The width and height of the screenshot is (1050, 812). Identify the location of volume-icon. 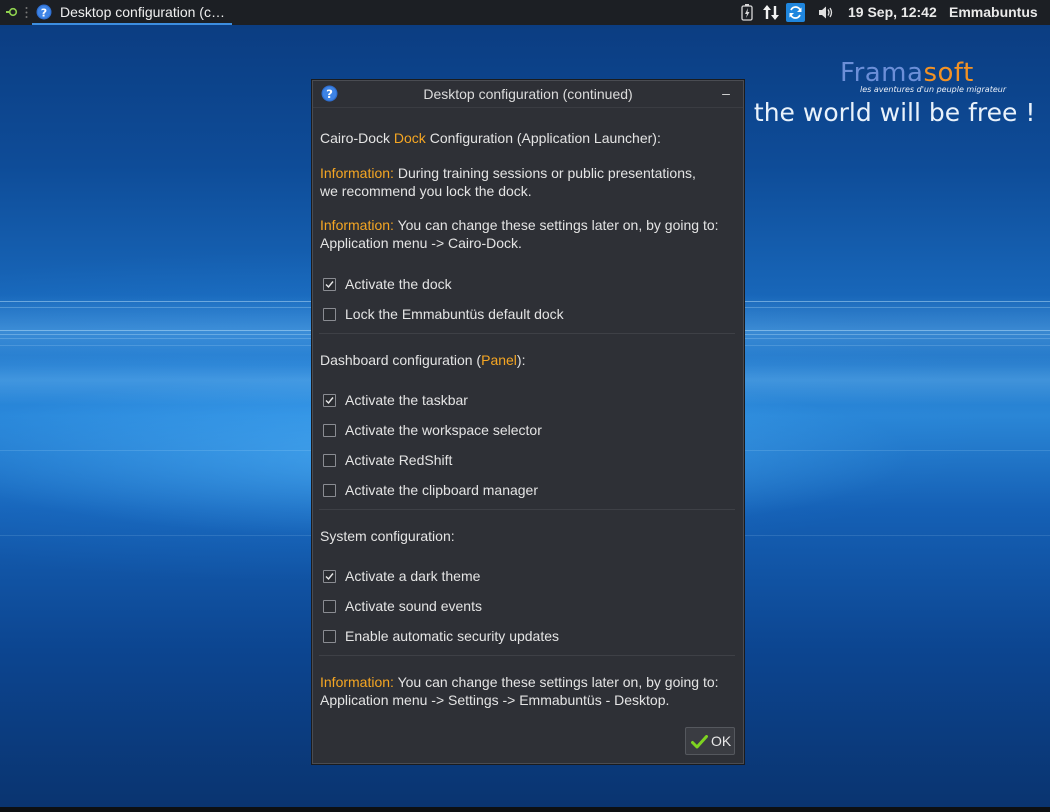
(826, 12).